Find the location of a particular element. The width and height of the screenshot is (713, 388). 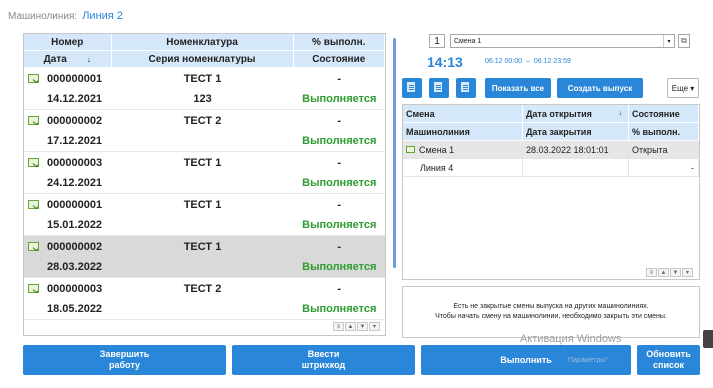

finish-work-button: Завершить работу is located at coordinates (124, 360).